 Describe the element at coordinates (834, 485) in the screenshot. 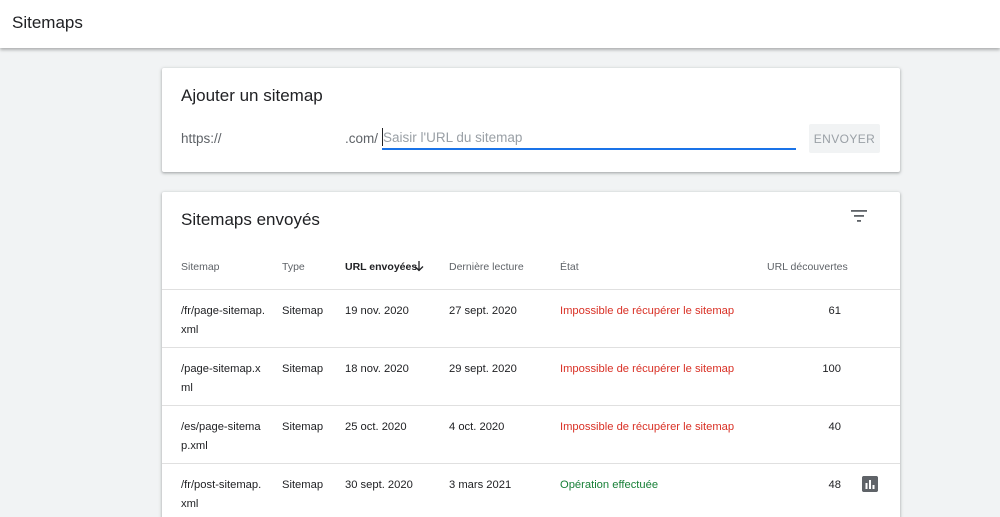

I see `discovered-count: 48` at that location.